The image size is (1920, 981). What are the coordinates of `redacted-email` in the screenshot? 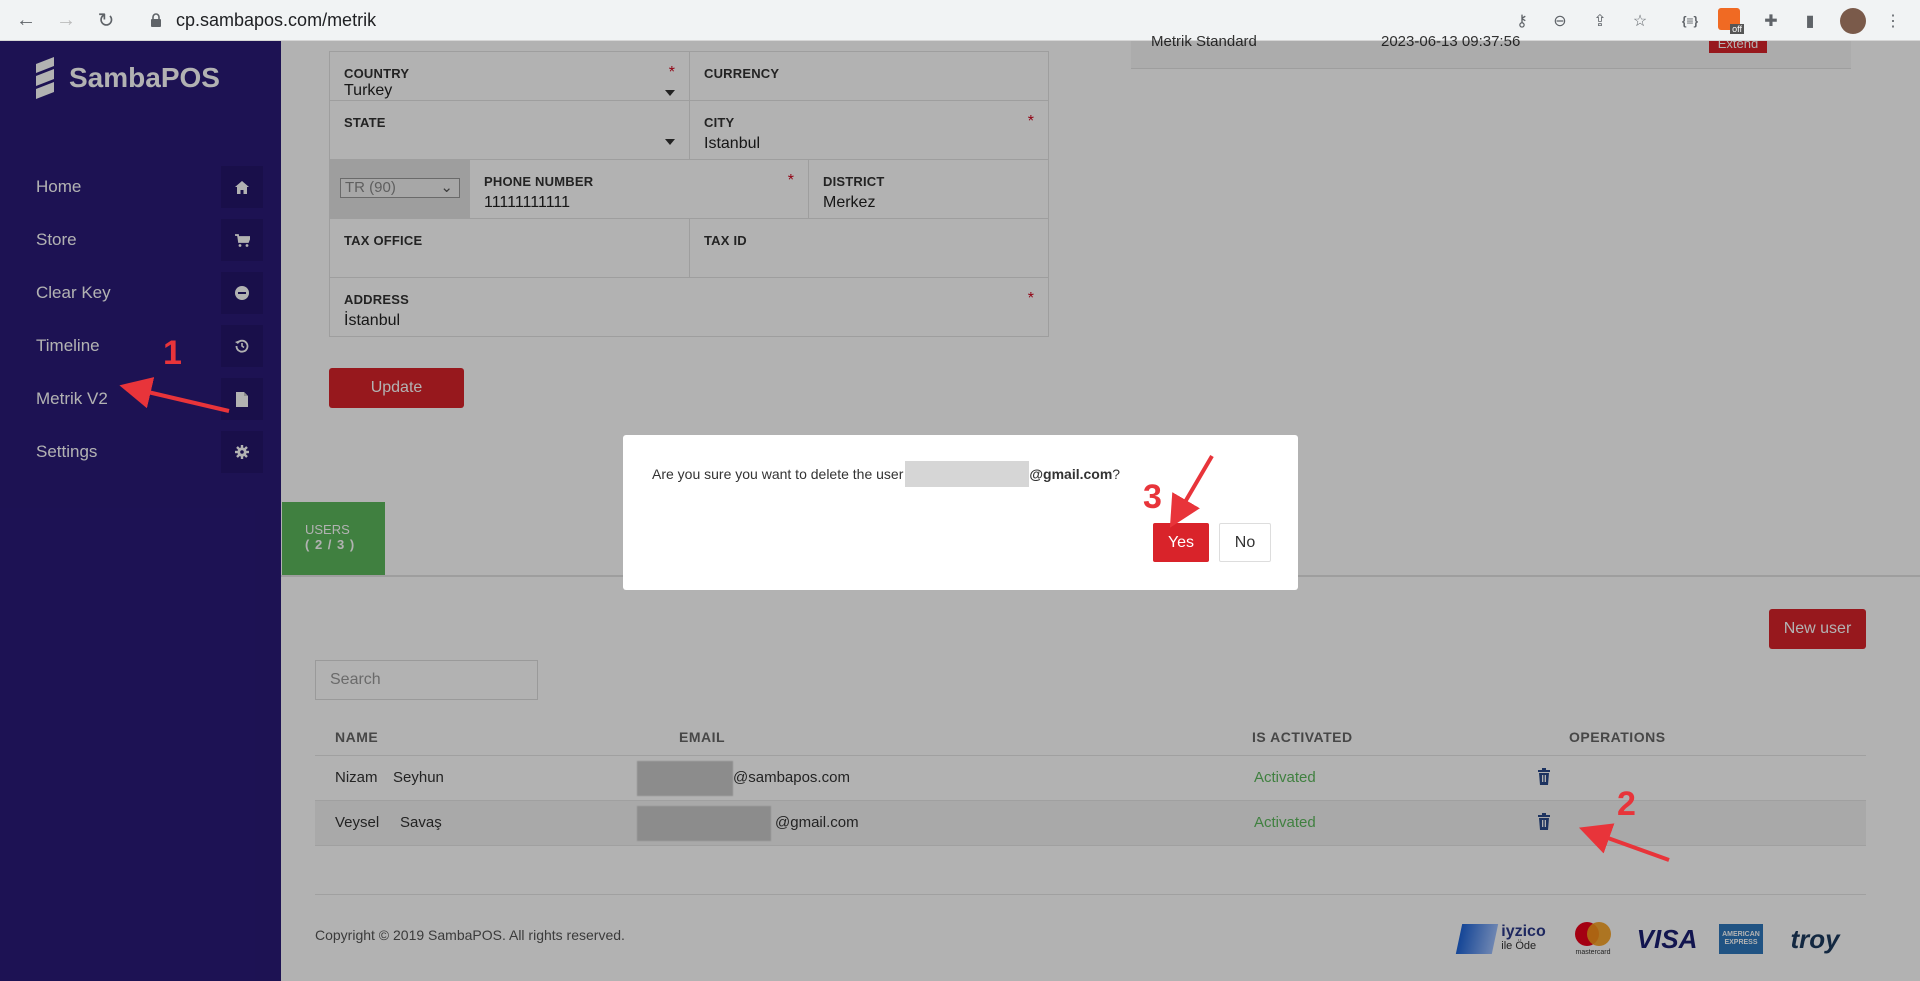 It's located at (967, 474).